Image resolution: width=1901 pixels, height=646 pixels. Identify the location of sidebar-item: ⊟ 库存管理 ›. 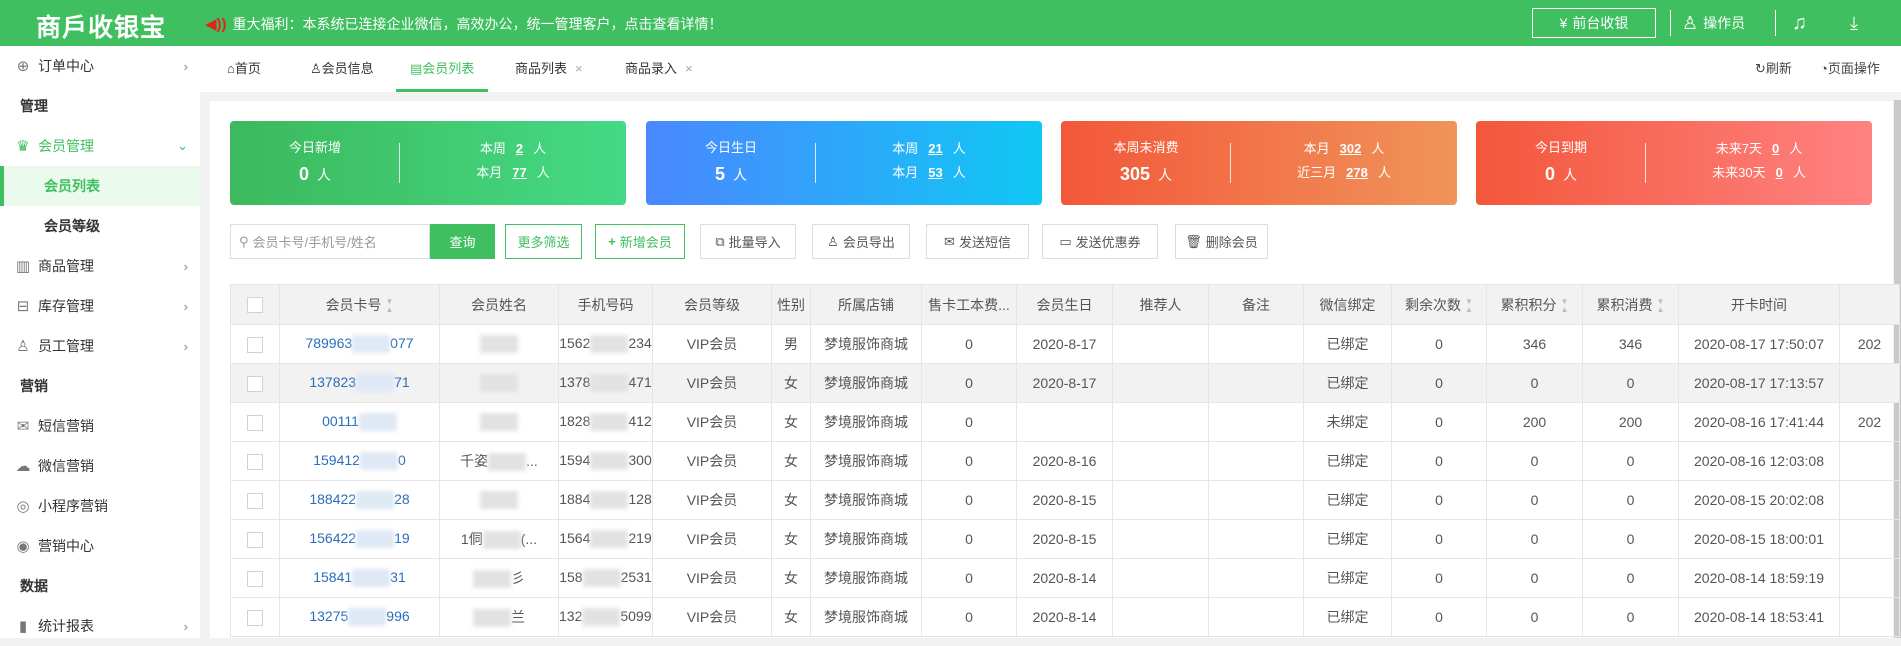
(100, 306).